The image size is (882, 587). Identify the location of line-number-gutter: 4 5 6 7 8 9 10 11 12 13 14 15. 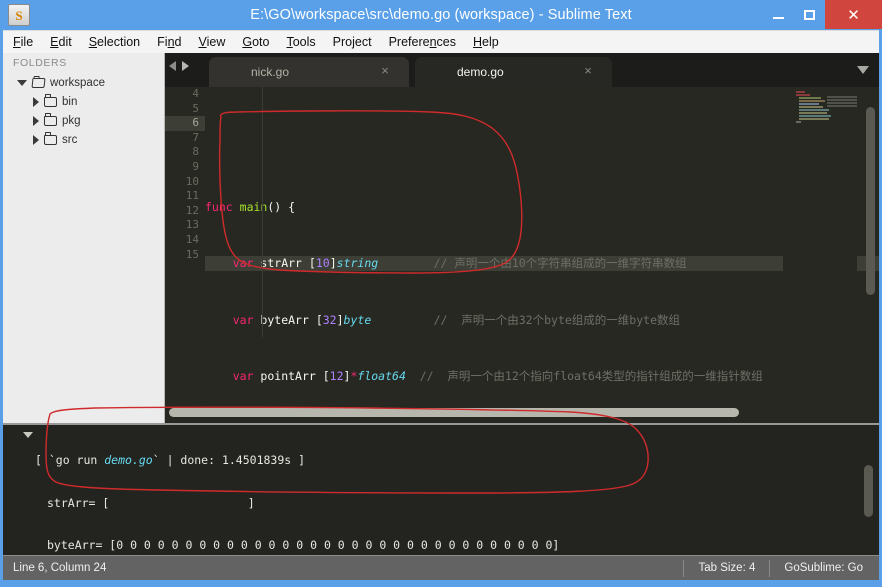
(185, 255).